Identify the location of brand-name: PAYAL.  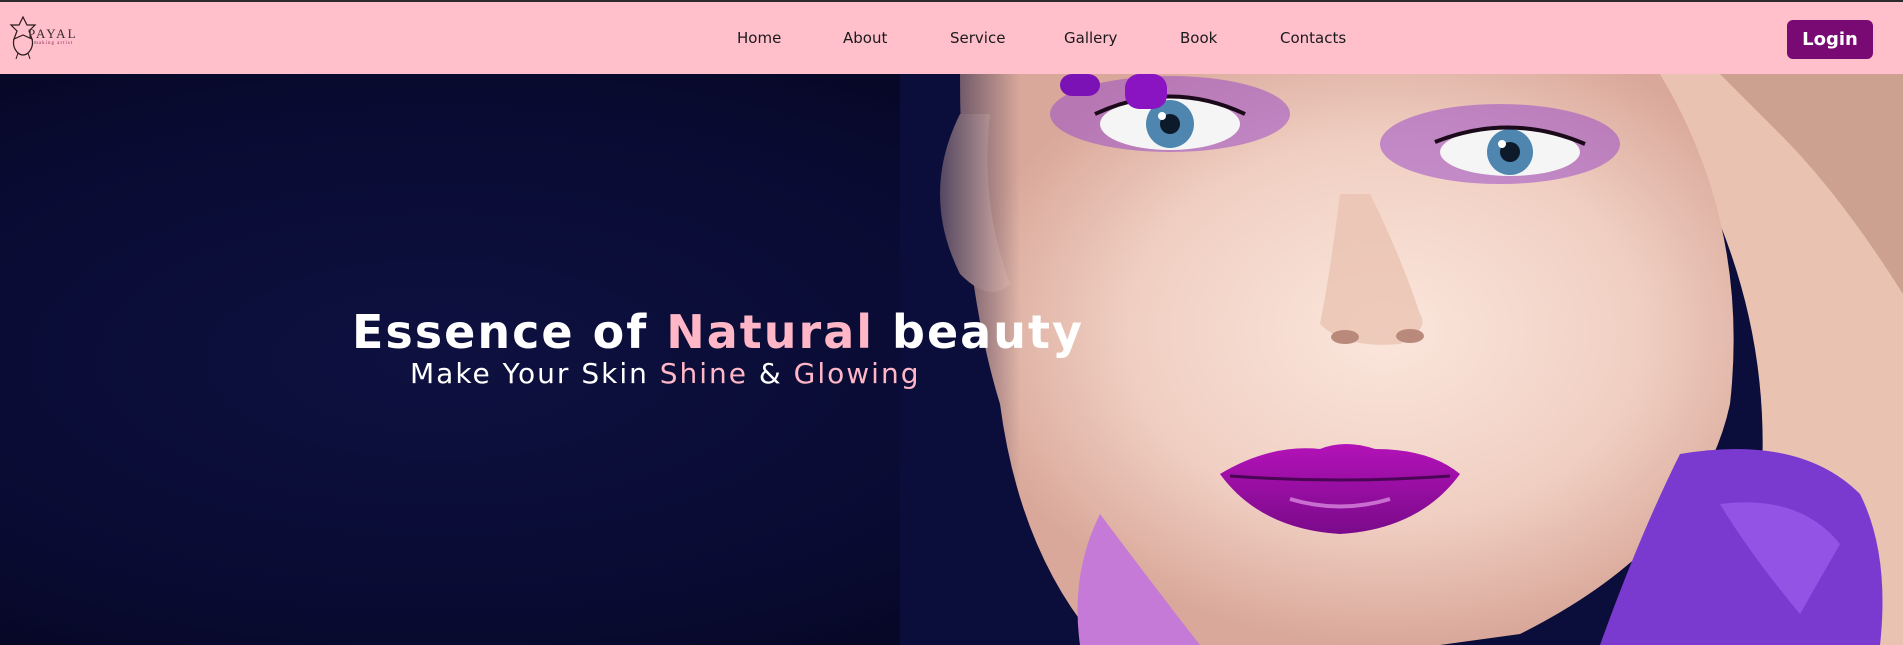
(53, 33).